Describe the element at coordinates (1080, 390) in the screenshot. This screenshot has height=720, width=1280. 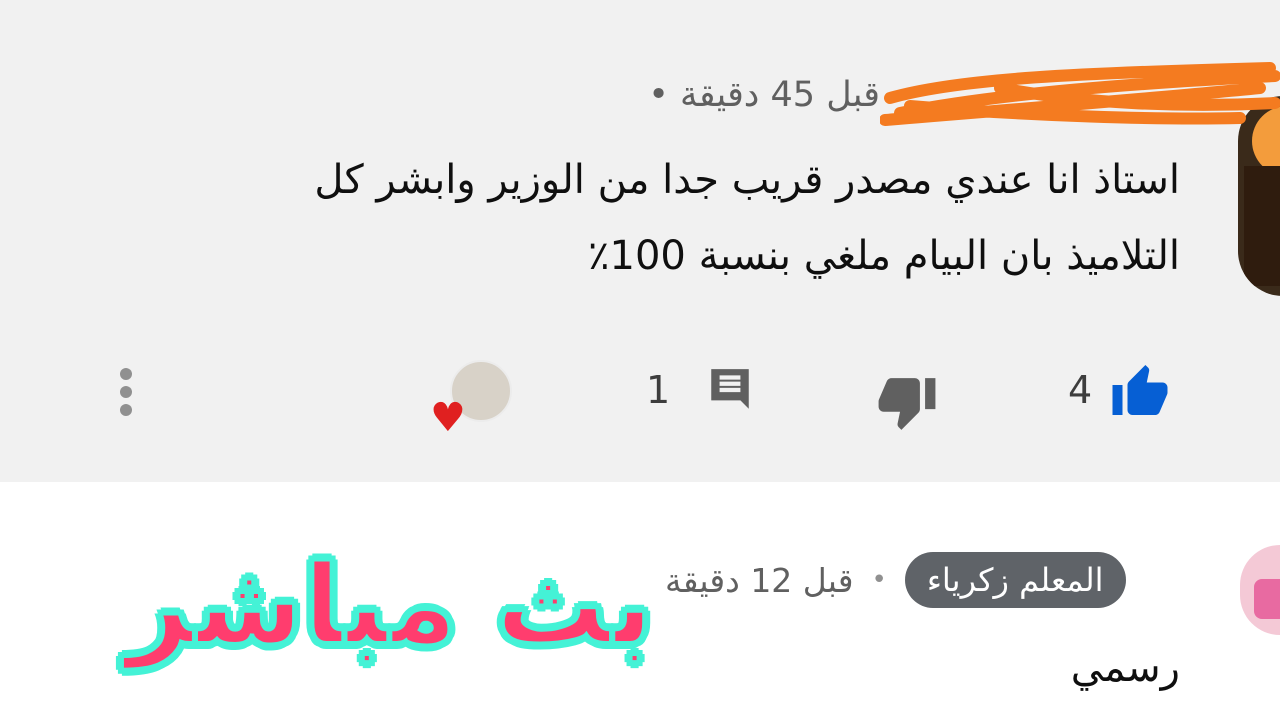
I see `like-count: 4` at that location.